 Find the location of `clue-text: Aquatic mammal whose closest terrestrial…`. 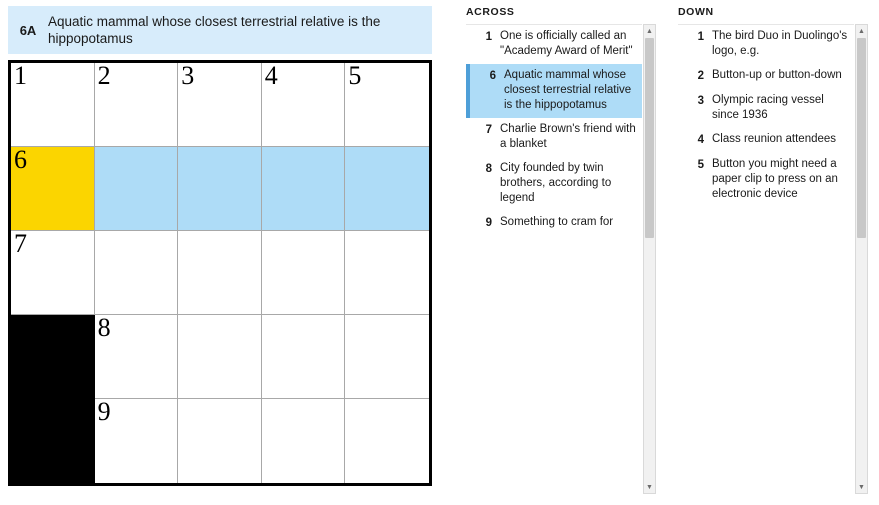

clue-text: Aquatic mammal whose closest terrestrial… is located at coordinates (568, 90).